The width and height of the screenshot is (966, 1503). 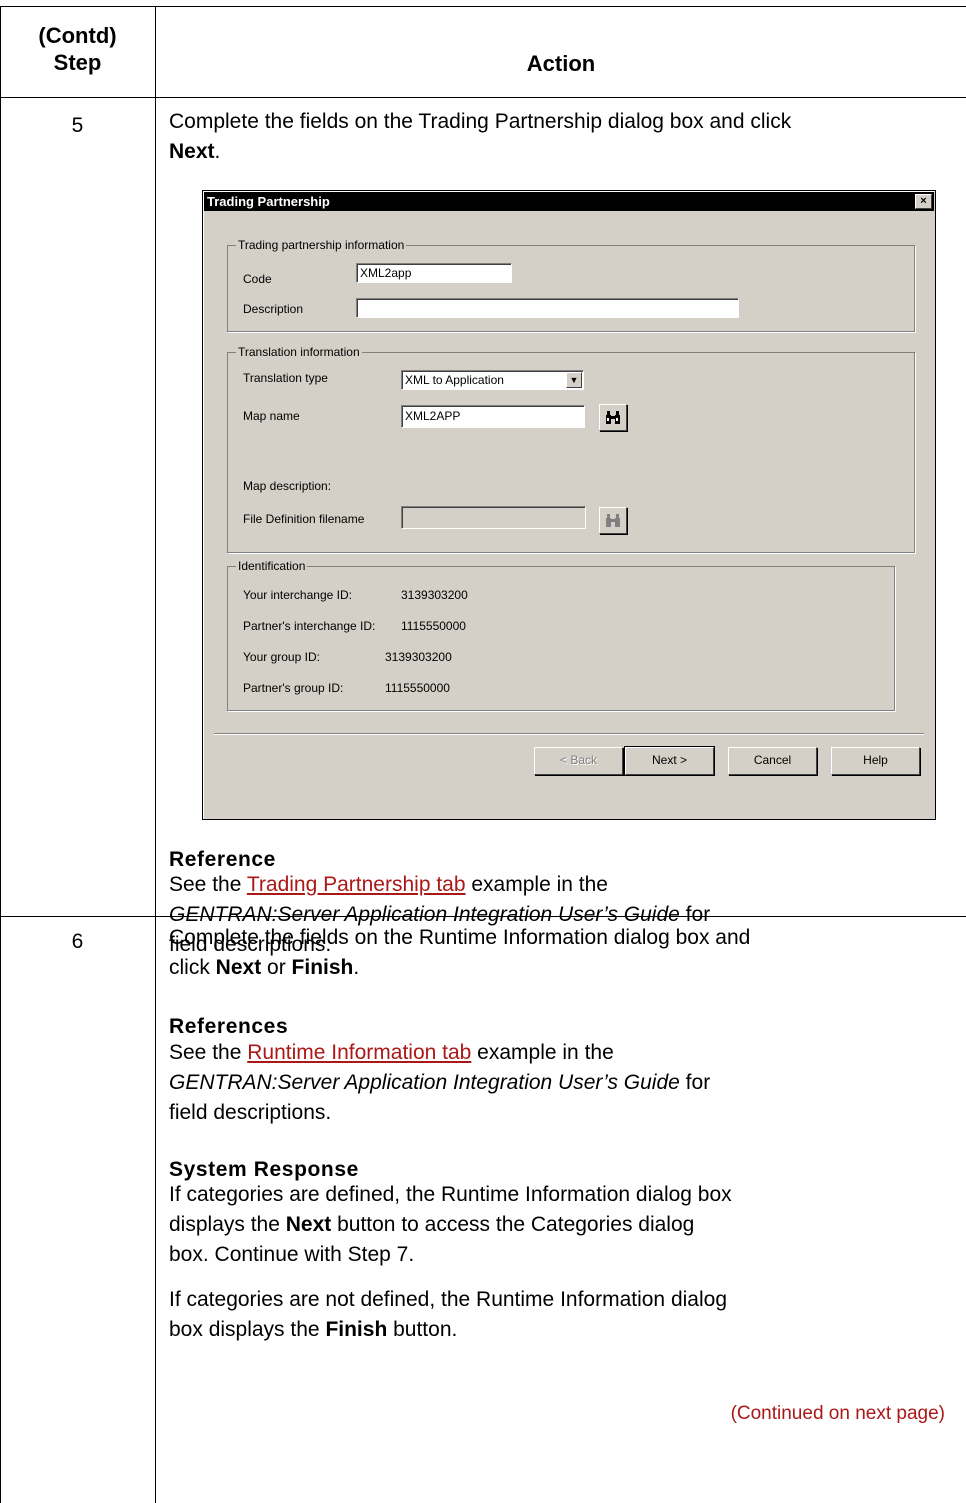 What do you see at coordinates (257, 279) in the screenshot?
I see `code-label: Code` at bounding box center [257, 279].